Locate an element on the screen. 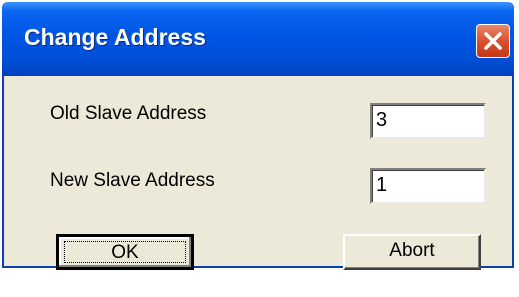 Image resolution: width=519 pixels, height=297 pixels. old-slave-address-field: 3 is located at coordinates (428, 121).